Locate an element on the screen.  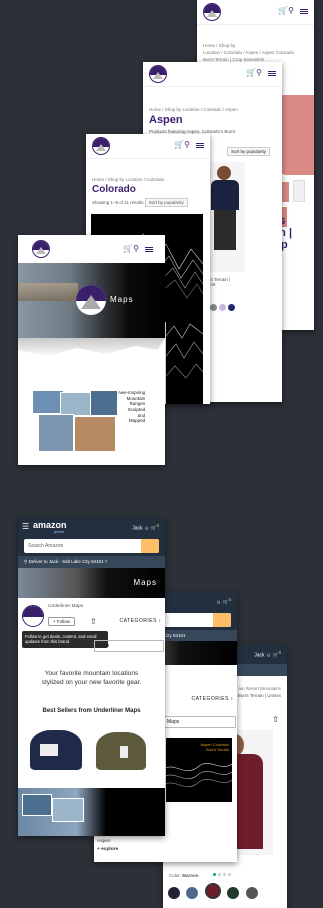
terrain-strip is located at coordinates (91, 347).